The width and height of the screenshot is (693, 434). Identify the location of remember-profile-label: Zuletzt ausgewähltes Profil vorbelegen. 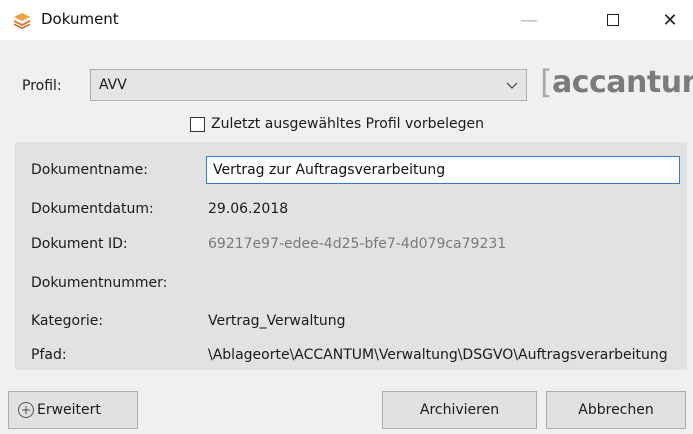
(347, 124).